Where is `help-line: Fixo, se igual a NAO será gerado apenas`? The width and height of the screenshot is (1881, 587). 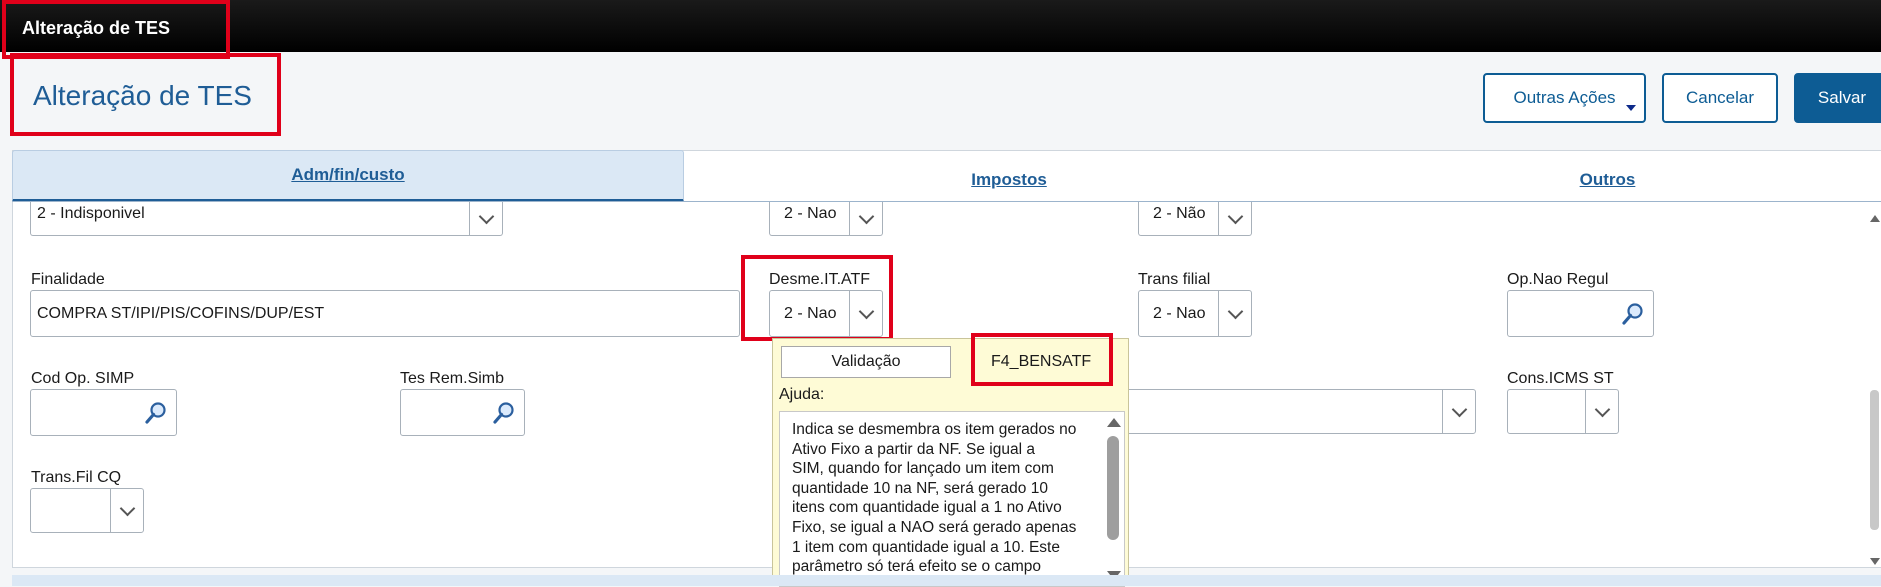 help-line: Fixo, se igual a NAO será gerado apenas is located at coordinates (934, 527).